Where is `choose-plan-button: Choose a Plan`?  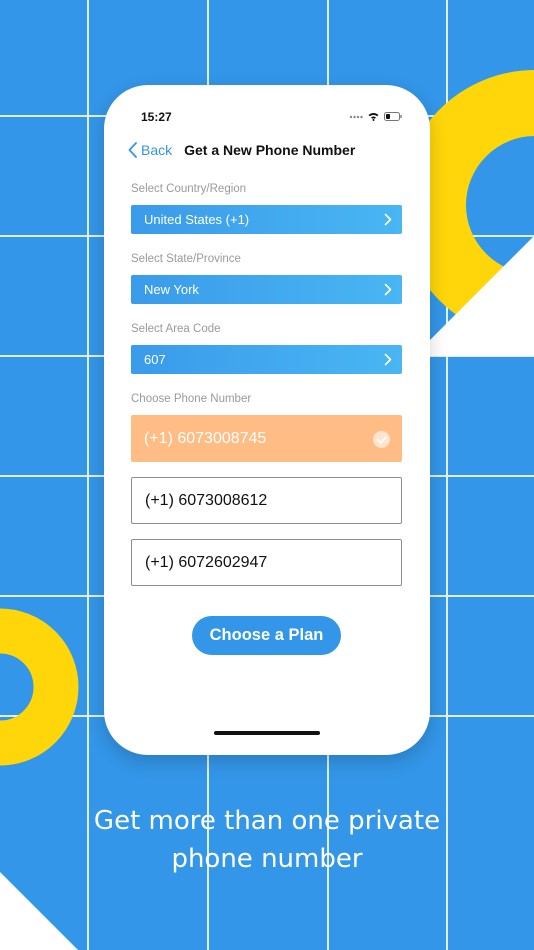 choose-plan-button: Choose a Plan is located at coordinates (266, 635).